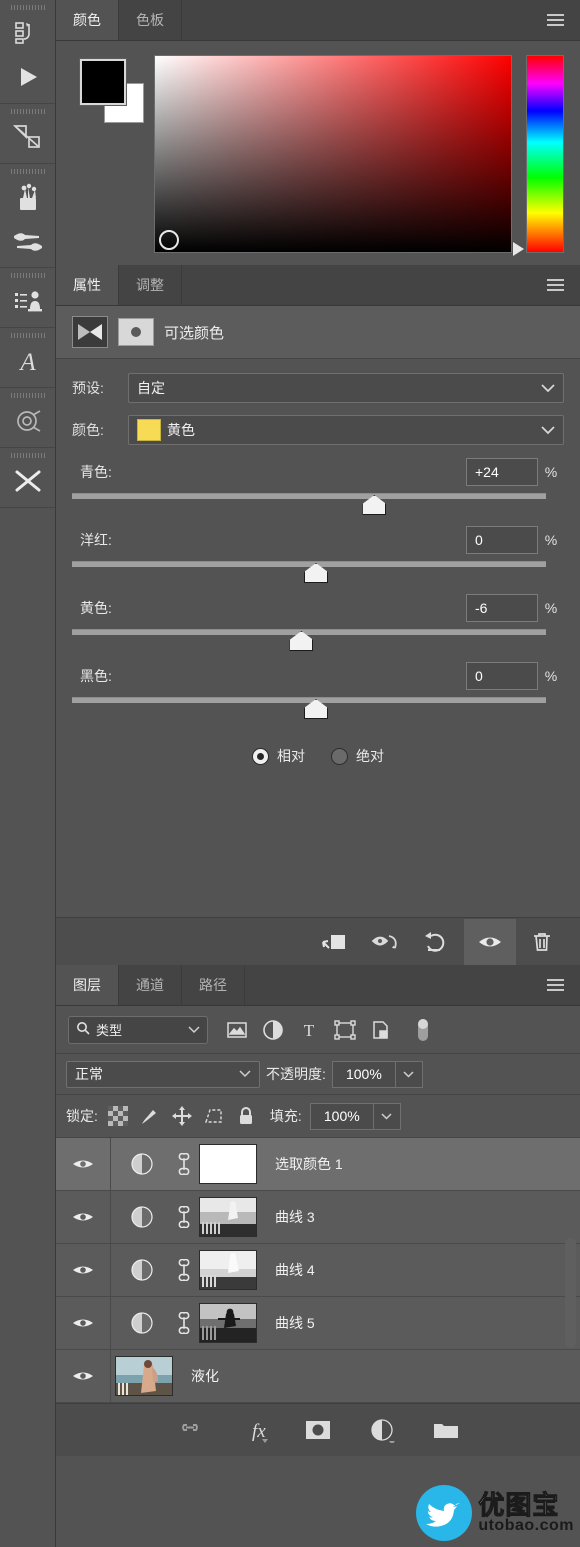 Image resolution: width=580 pixels, height=1547 pixels. Describe the element at coordinates (246, 1116) in the screenshot. I see `lock-all-icon` at that location.